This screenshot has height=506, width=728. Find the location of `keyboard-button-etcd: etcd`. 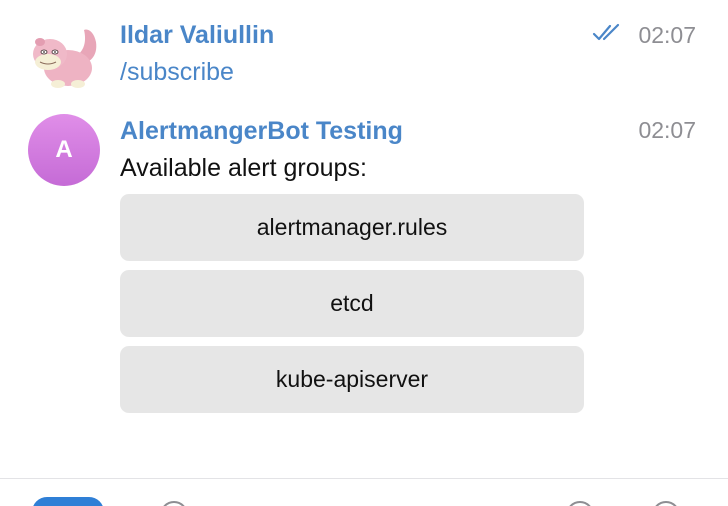

keyboard-button-etcd: etcd is located at coordinates (352, 303).